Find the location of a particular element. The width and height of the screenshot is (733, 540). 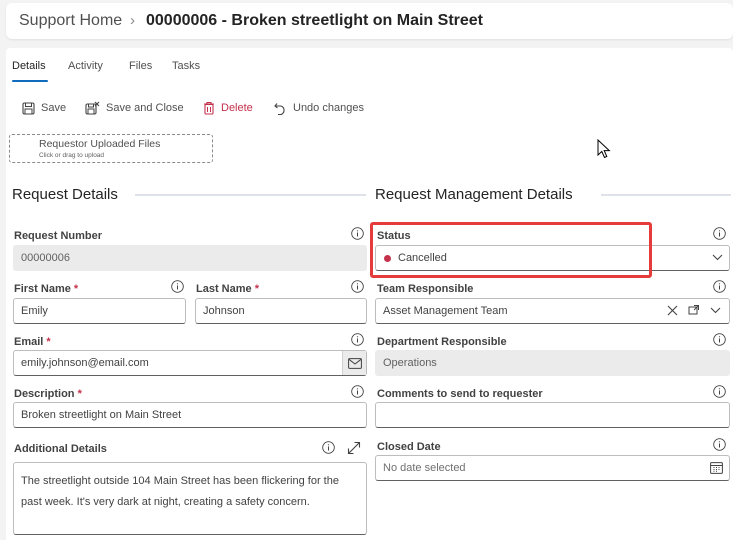

description-value: Broken streetlight on Main Street is located at coordinates (101, 415).